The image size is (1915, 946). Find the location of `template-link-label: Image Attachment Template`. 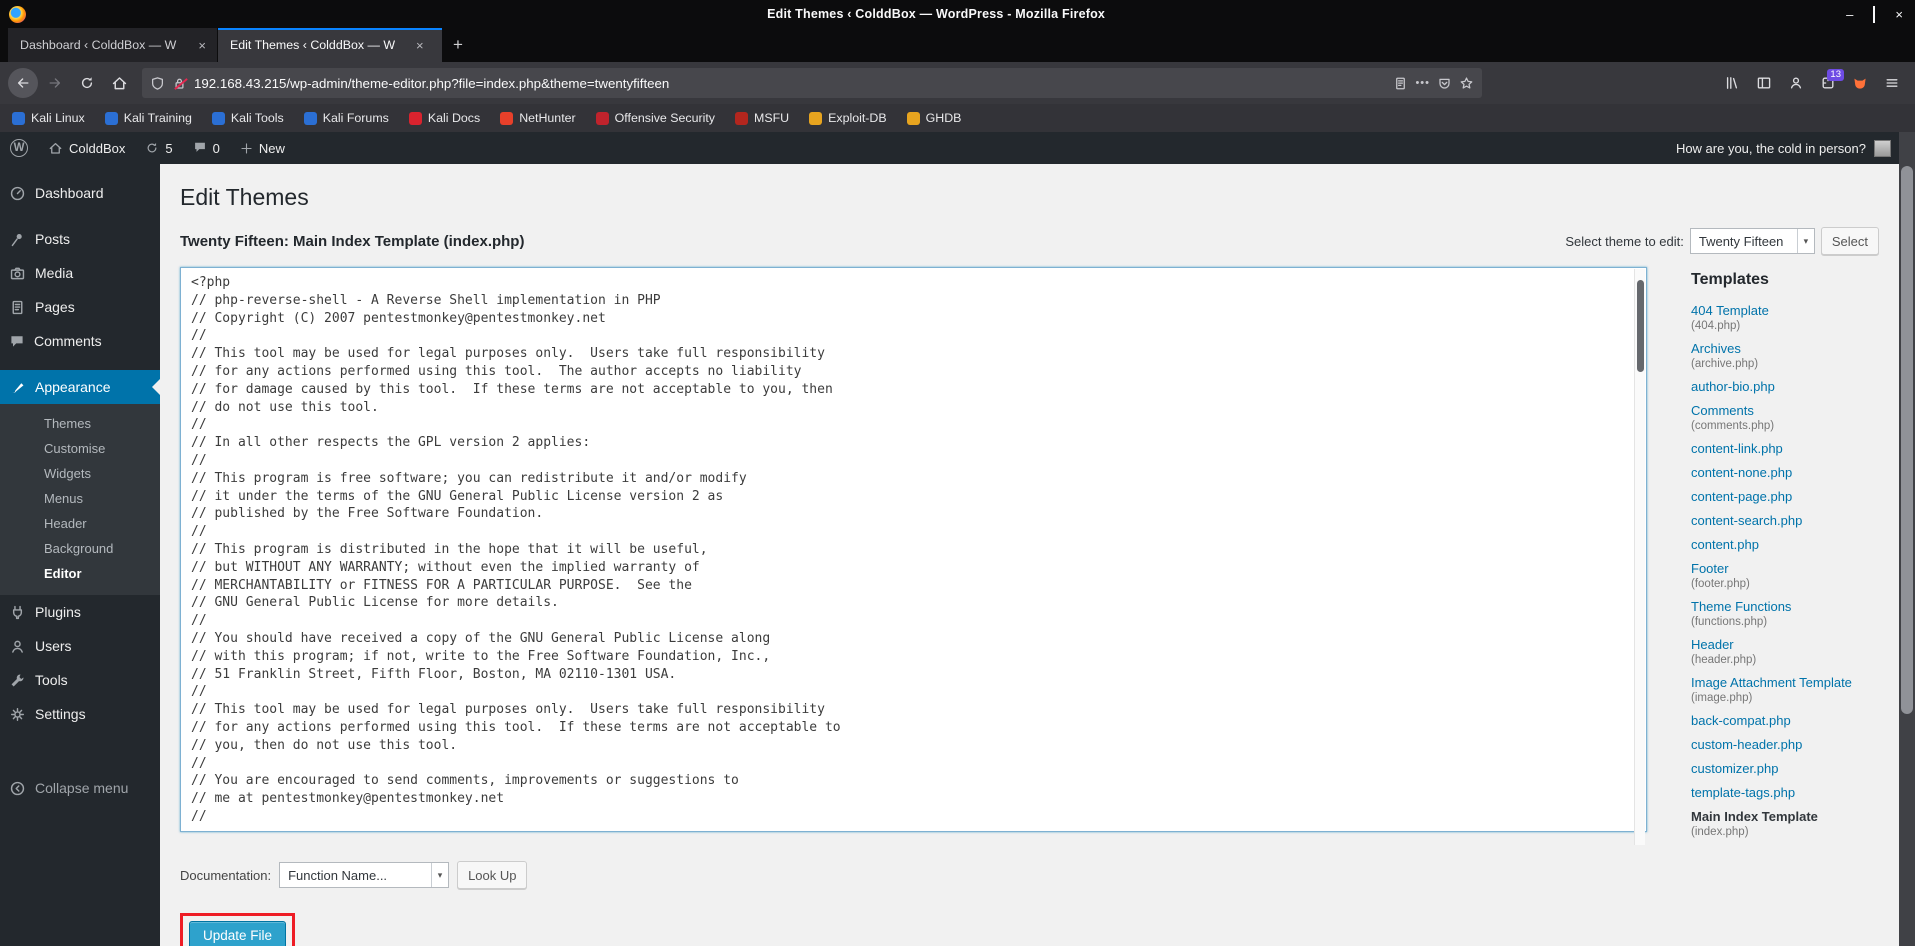

template-link-label: Image Attachment Template is located at coordinates (1784, 682).